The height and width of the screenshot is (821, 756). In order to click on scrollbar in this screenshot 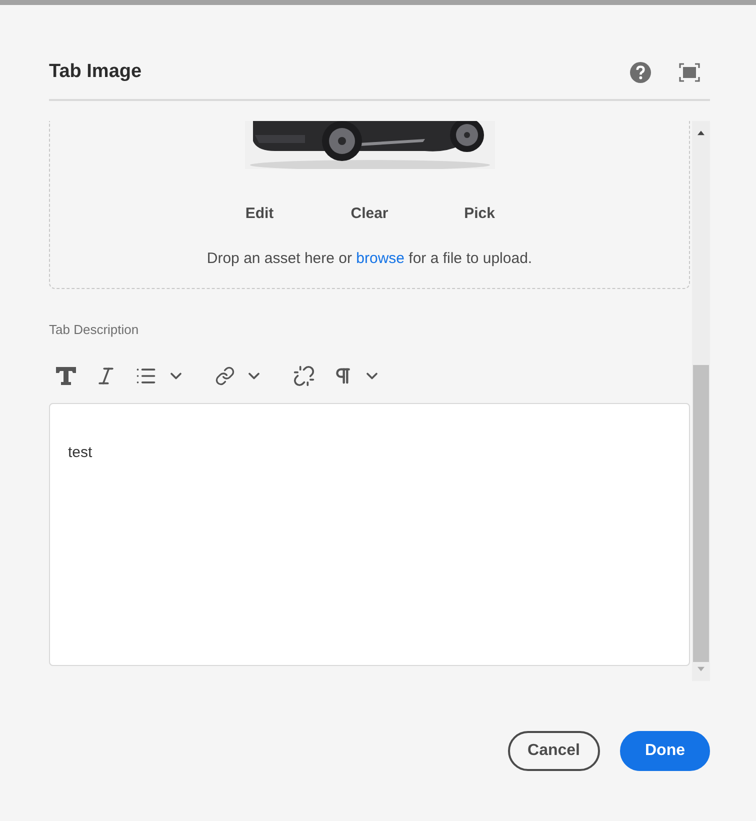, I will do `click(701, 401)`.